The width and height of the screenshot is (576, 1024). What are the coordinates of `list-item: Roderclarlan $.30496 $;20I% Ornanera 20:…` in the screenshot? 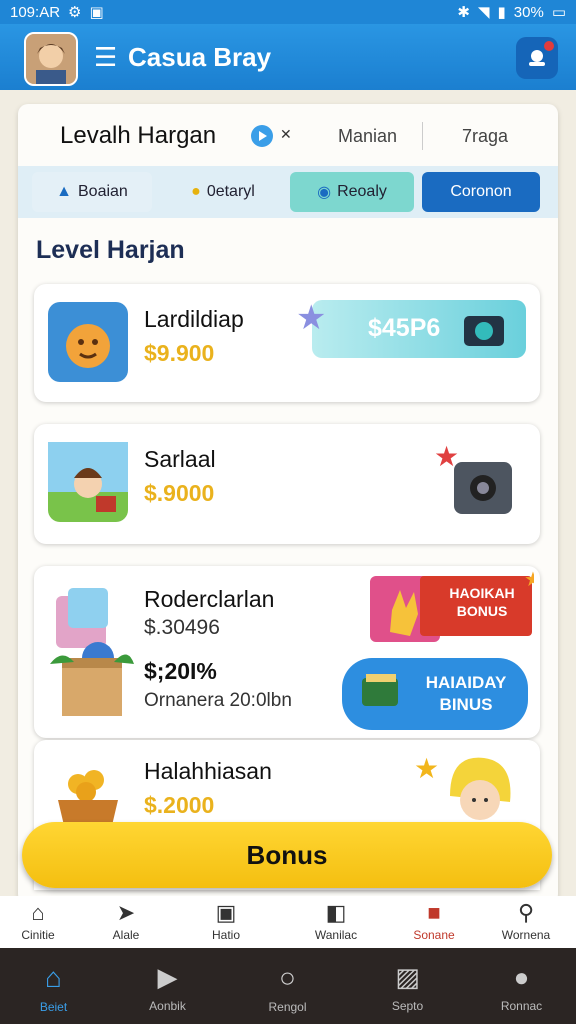 It's located at (287, 652).